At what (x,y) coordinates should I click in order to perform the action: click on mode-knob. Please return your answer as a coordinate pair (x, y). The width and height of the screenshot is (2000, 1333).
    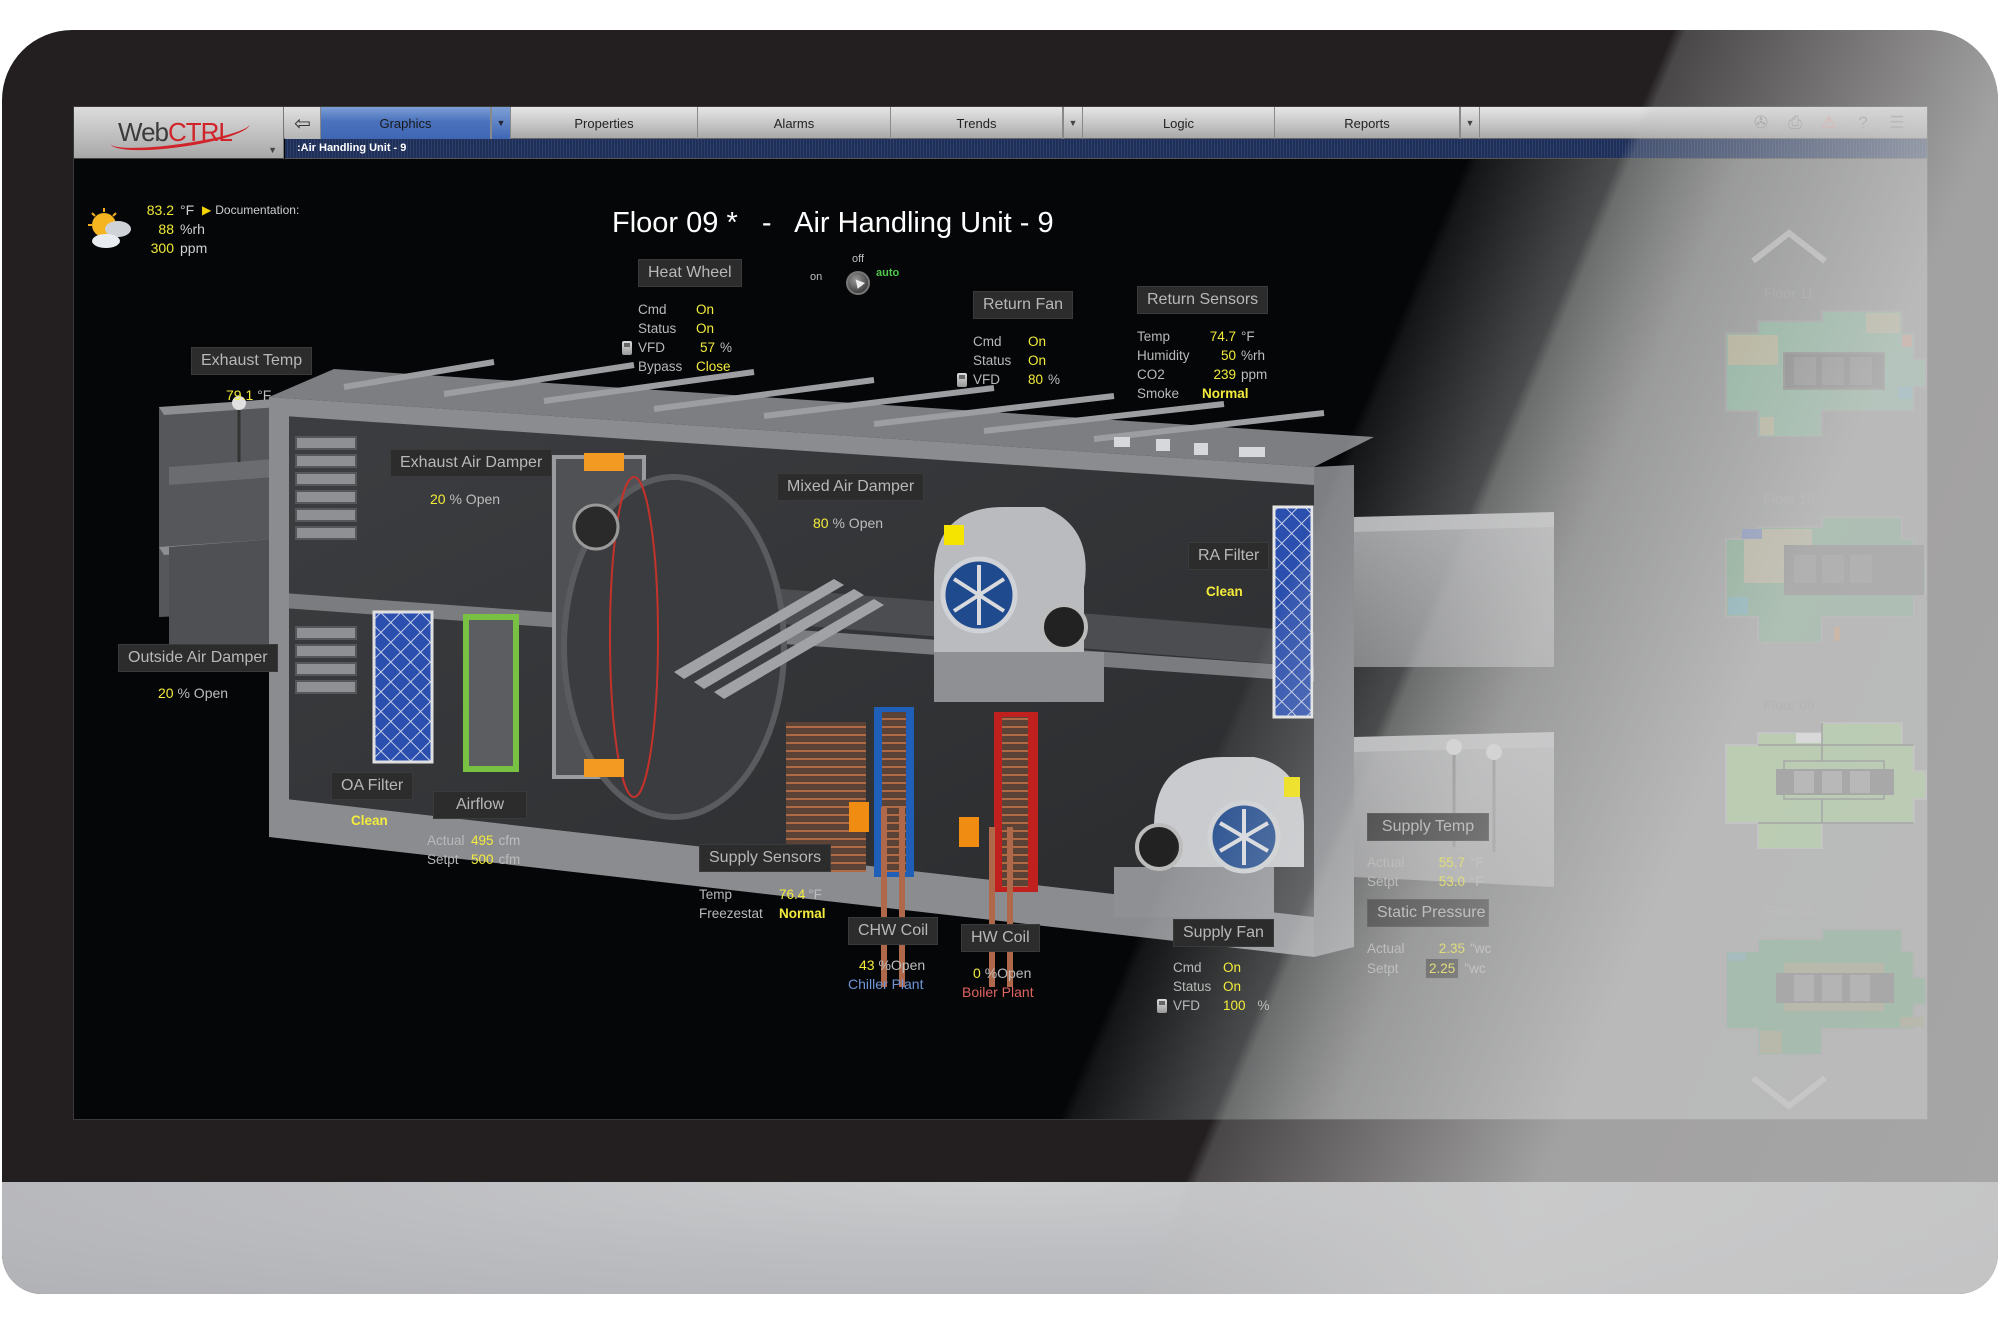
    Looking at the image, I should click on (858, 283).